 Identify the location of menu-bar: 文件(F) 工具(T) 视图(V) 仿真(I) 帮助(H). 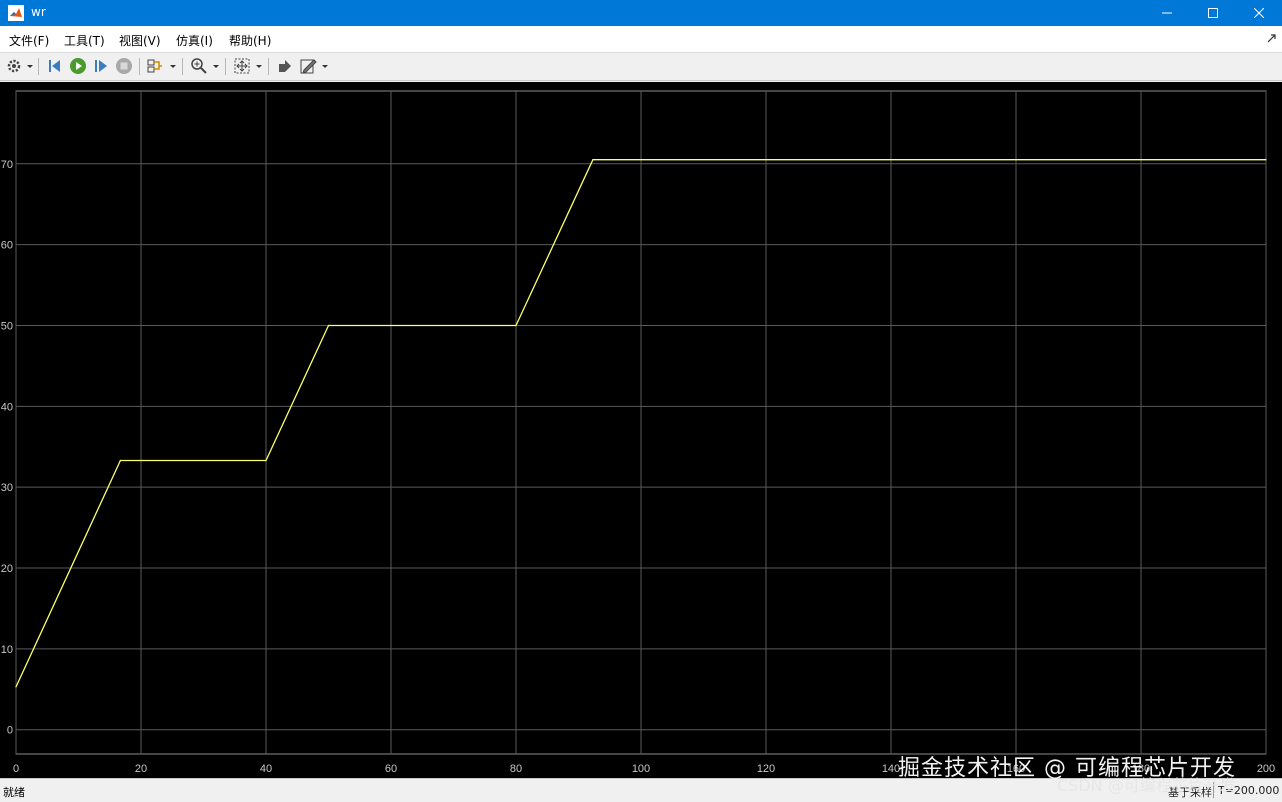
(641, 39).